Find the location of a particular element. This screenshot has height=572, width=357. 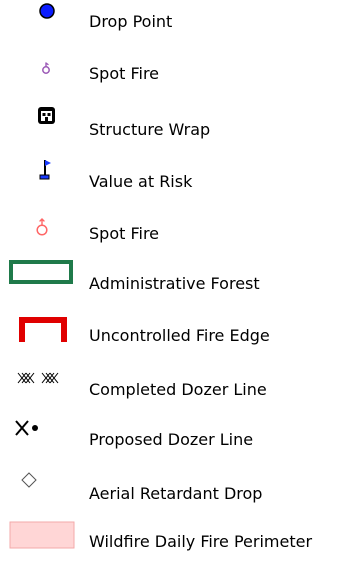

legend-item: Value at Risk is located at coordinates (178, 182).